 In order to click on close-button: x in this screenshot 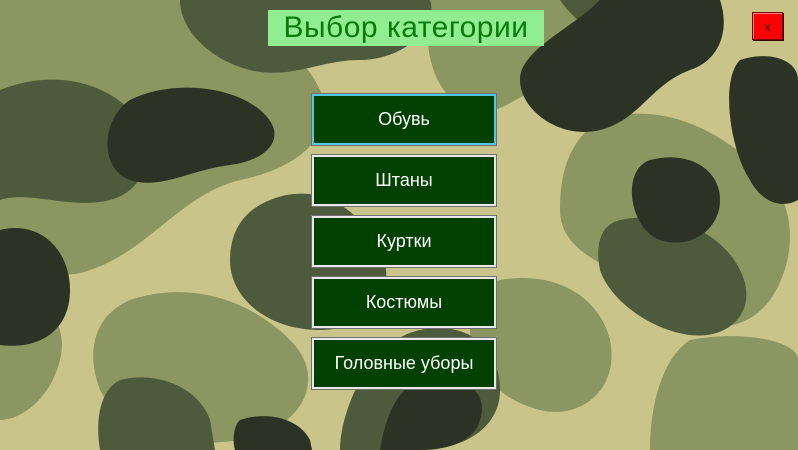, I will do `click(767, 26)`.